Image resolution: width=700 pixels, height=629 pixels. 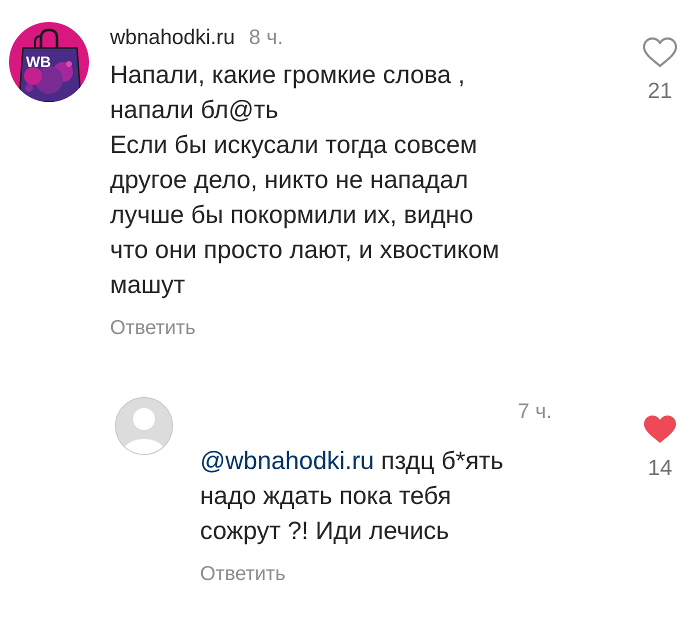 What do you see at coordinates (172, 38) in the screenshot?
I see `username: wbnahodki.ru` at bounding box center [172, 38].